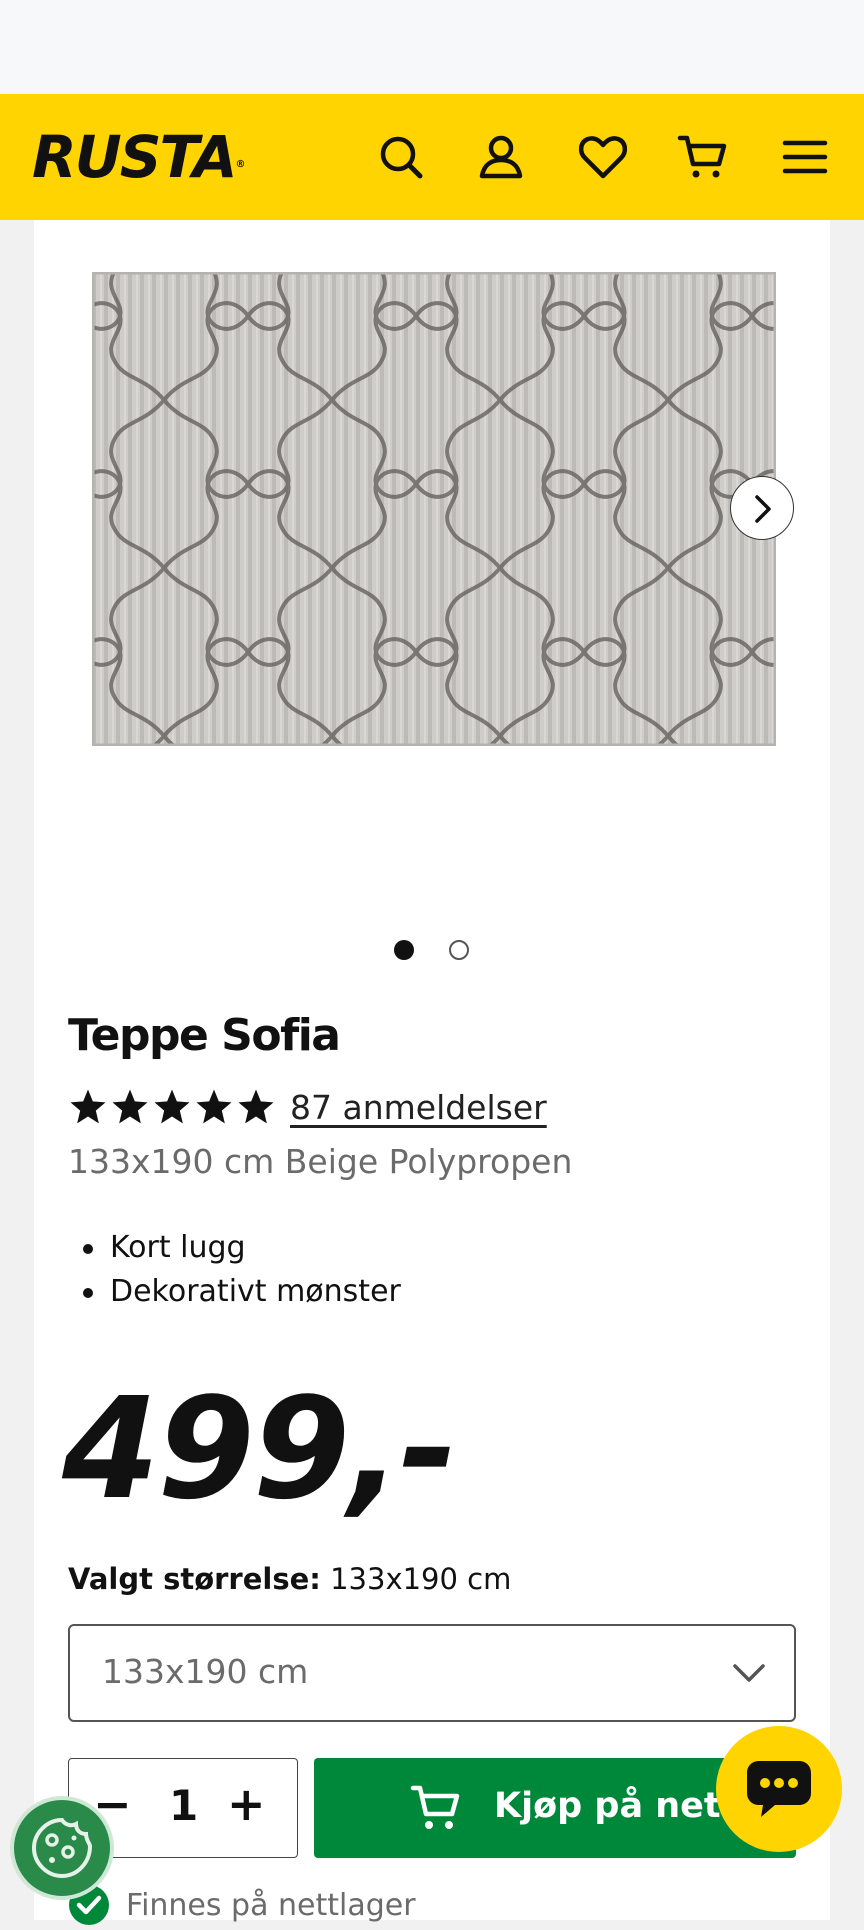 This screenshot has width=864, height=1930. Describe the element at coordinates (432, 157) in the screenshot. I see `site-header: RUSTA®` at that location.